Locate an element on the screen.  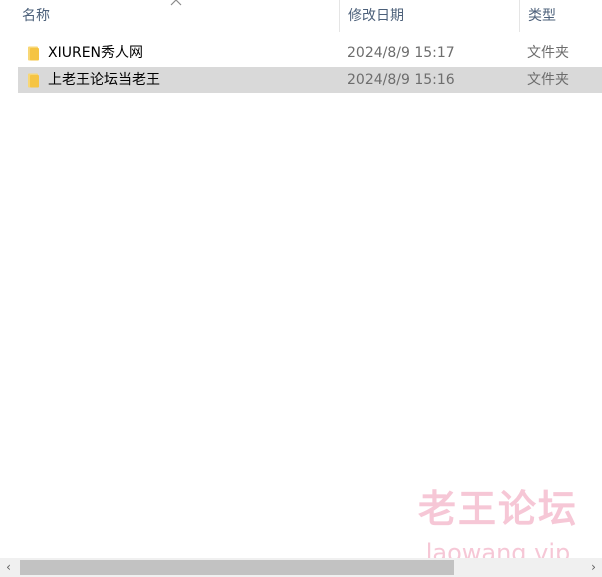
column-header-row: 名称 修改日期 类型 is located at coordinates (301, 16).